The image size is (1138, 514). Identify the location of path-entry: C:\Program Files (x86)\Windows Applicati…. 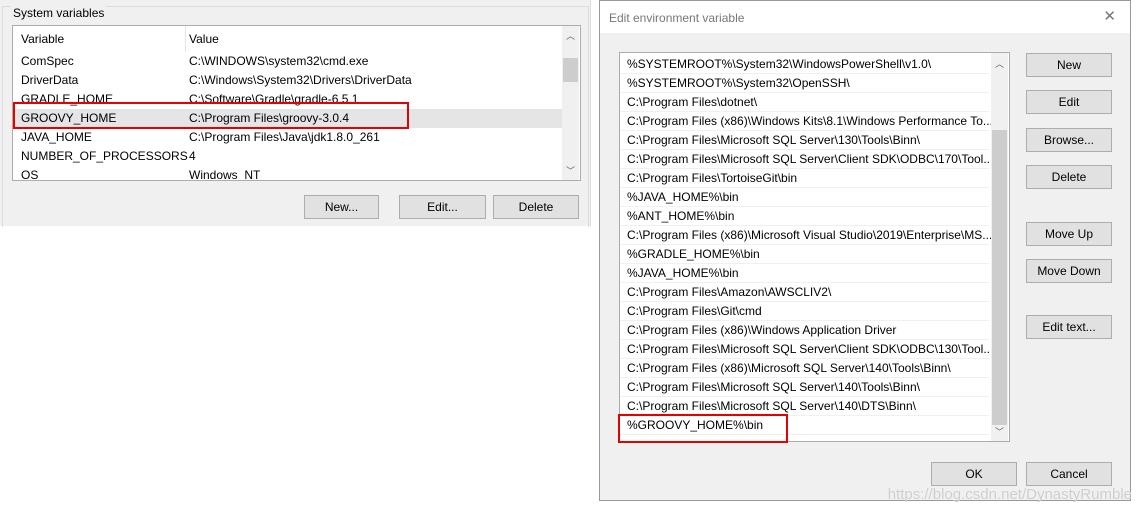
(762, 330).